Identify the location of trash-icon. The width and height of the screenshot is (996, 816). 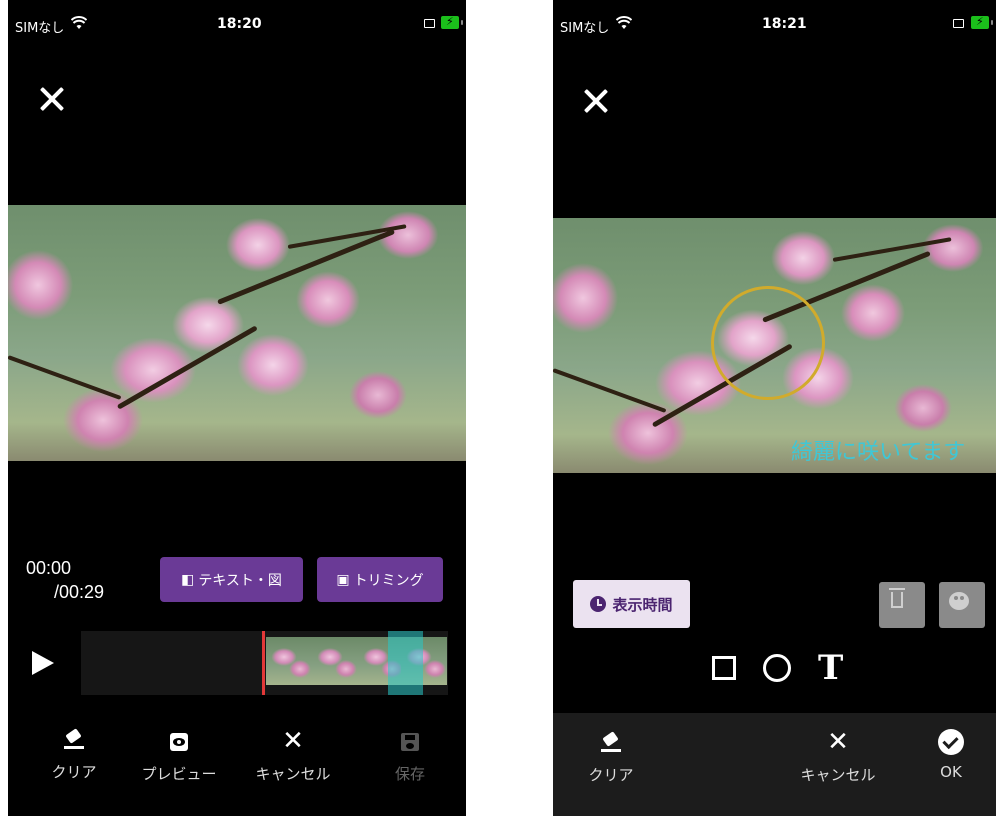
(897, 598).